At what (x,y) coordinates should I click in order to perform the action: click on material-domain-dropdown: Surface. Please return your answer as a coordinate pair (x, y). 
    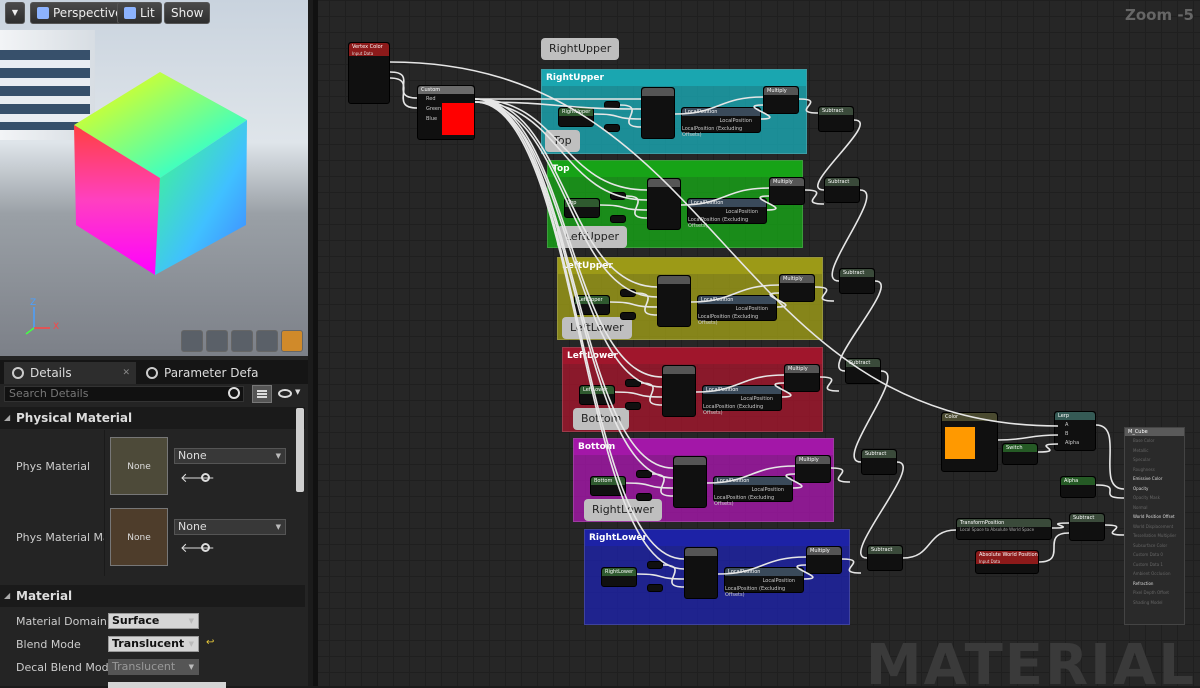
    Looking at the image, I should click on (153, 621).